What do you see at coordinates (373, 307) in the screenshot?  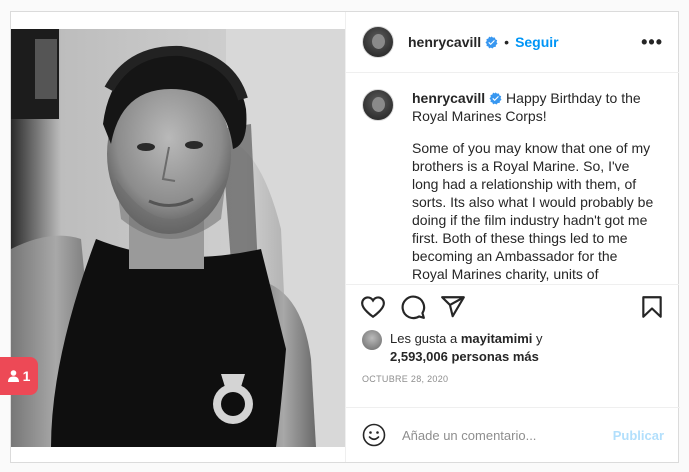 I see `heart-icon` at bounding box center [373, 307].